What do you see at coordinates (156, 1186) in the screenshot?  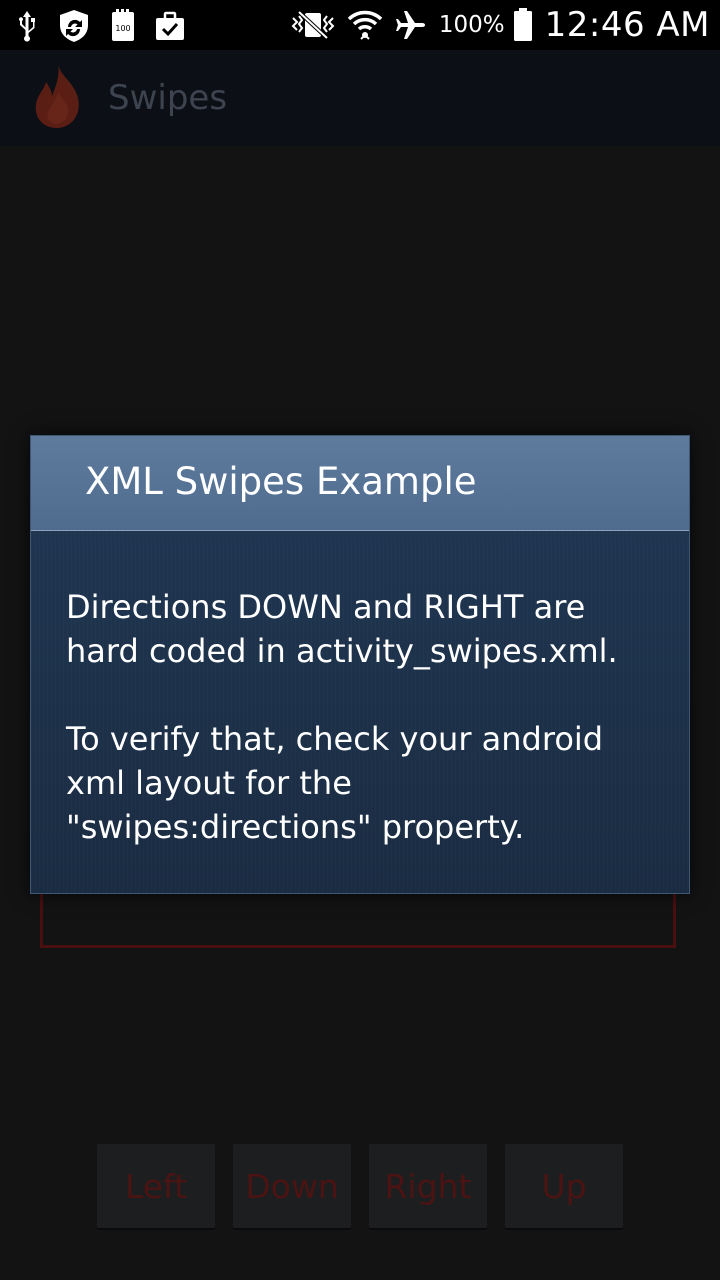 I see `left-button: Left` at bounding box center [156, 1186].